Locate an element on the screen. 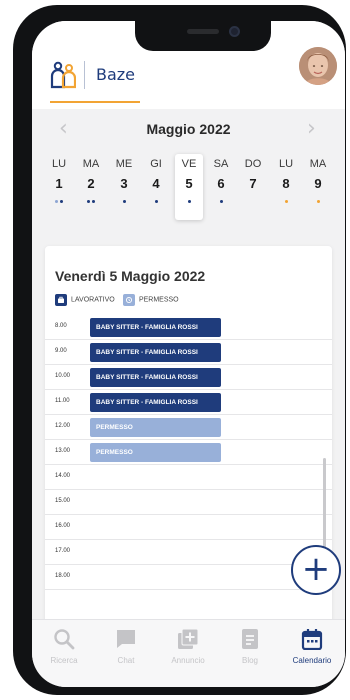  day-cell-3: ME 3 is located at coordinates (124, 187).